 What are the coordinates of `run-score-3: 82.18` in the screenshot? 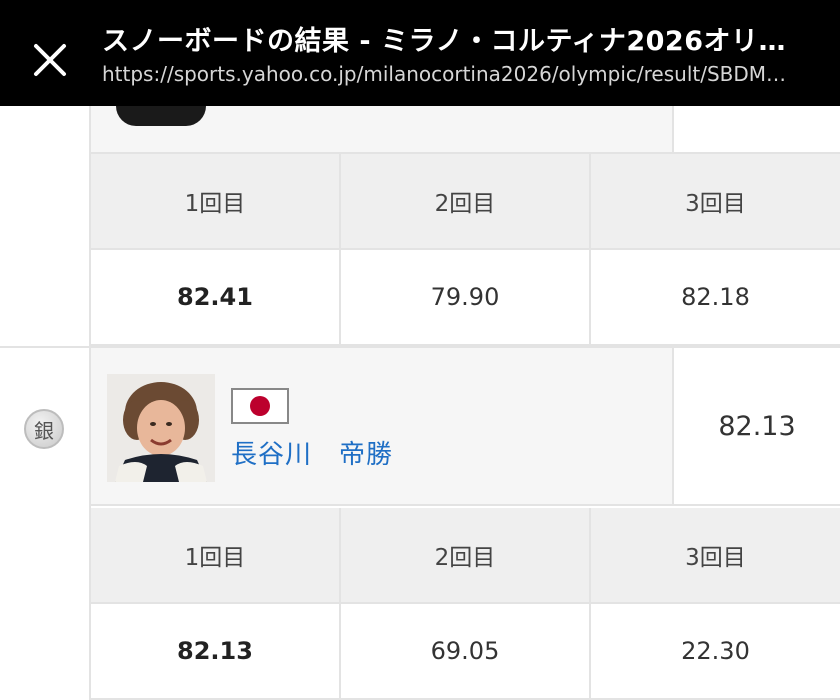 It's located at (715, 298).